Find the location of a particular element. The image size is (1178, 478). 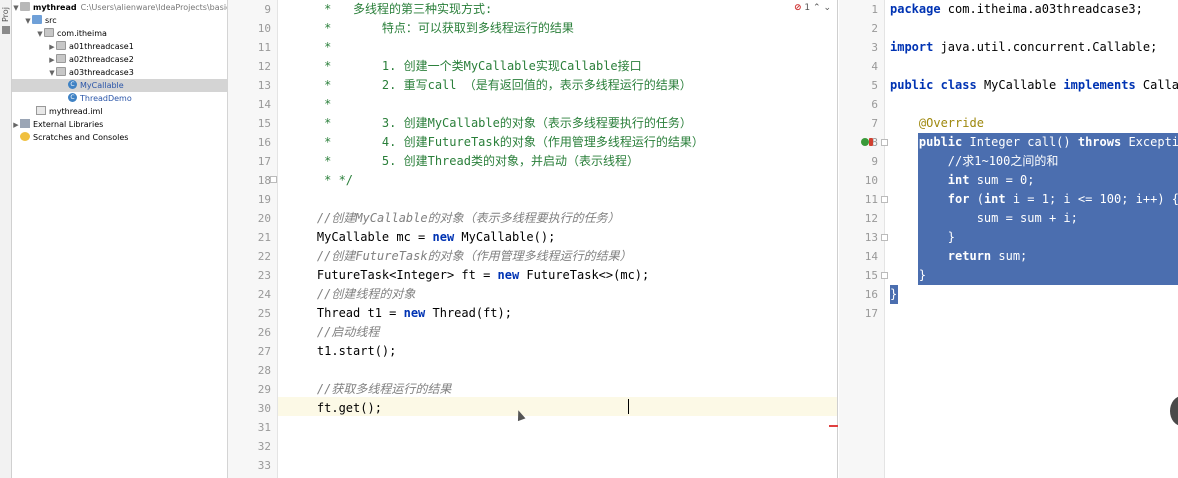

tree-item-label: a01threadcase1 is located at coordinates (101, 46).